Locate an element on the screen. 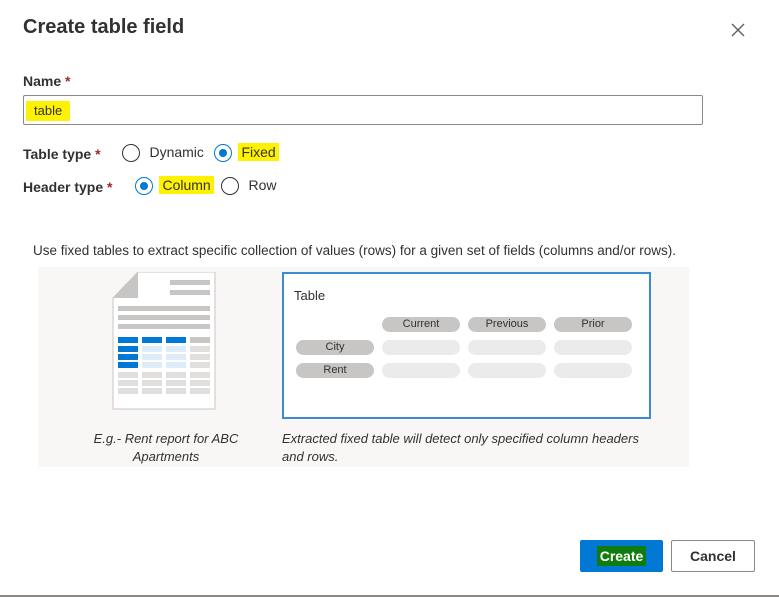  document-illustration is located at coordinates (164, 343).